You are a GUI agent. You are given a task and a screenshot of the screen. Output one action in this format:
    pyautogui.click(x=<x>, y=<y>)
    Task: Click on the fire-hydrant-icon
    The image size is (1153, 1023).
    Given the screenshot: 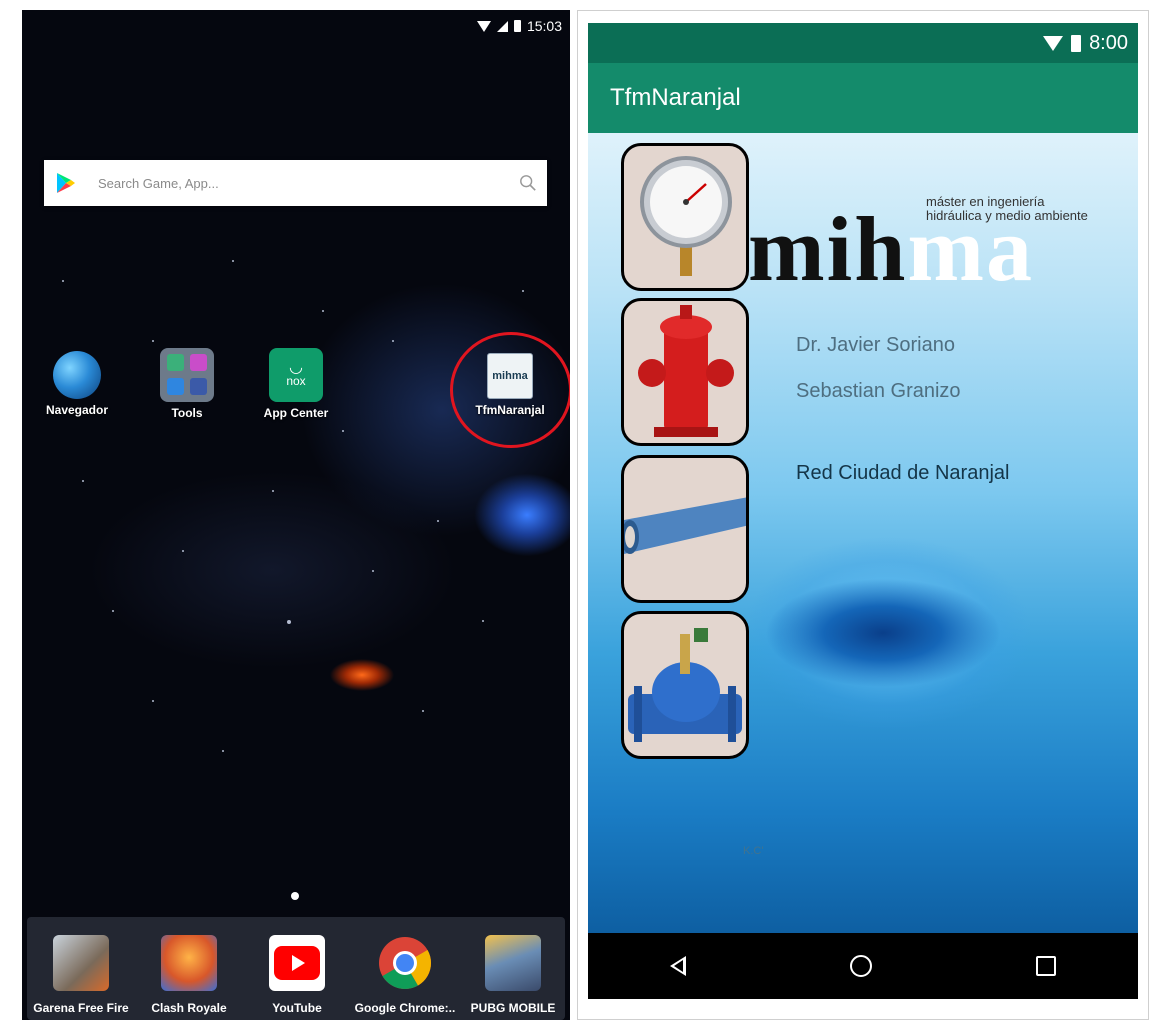 What is the action you would take?
    pyautogui.click(x=686, y=371)
    